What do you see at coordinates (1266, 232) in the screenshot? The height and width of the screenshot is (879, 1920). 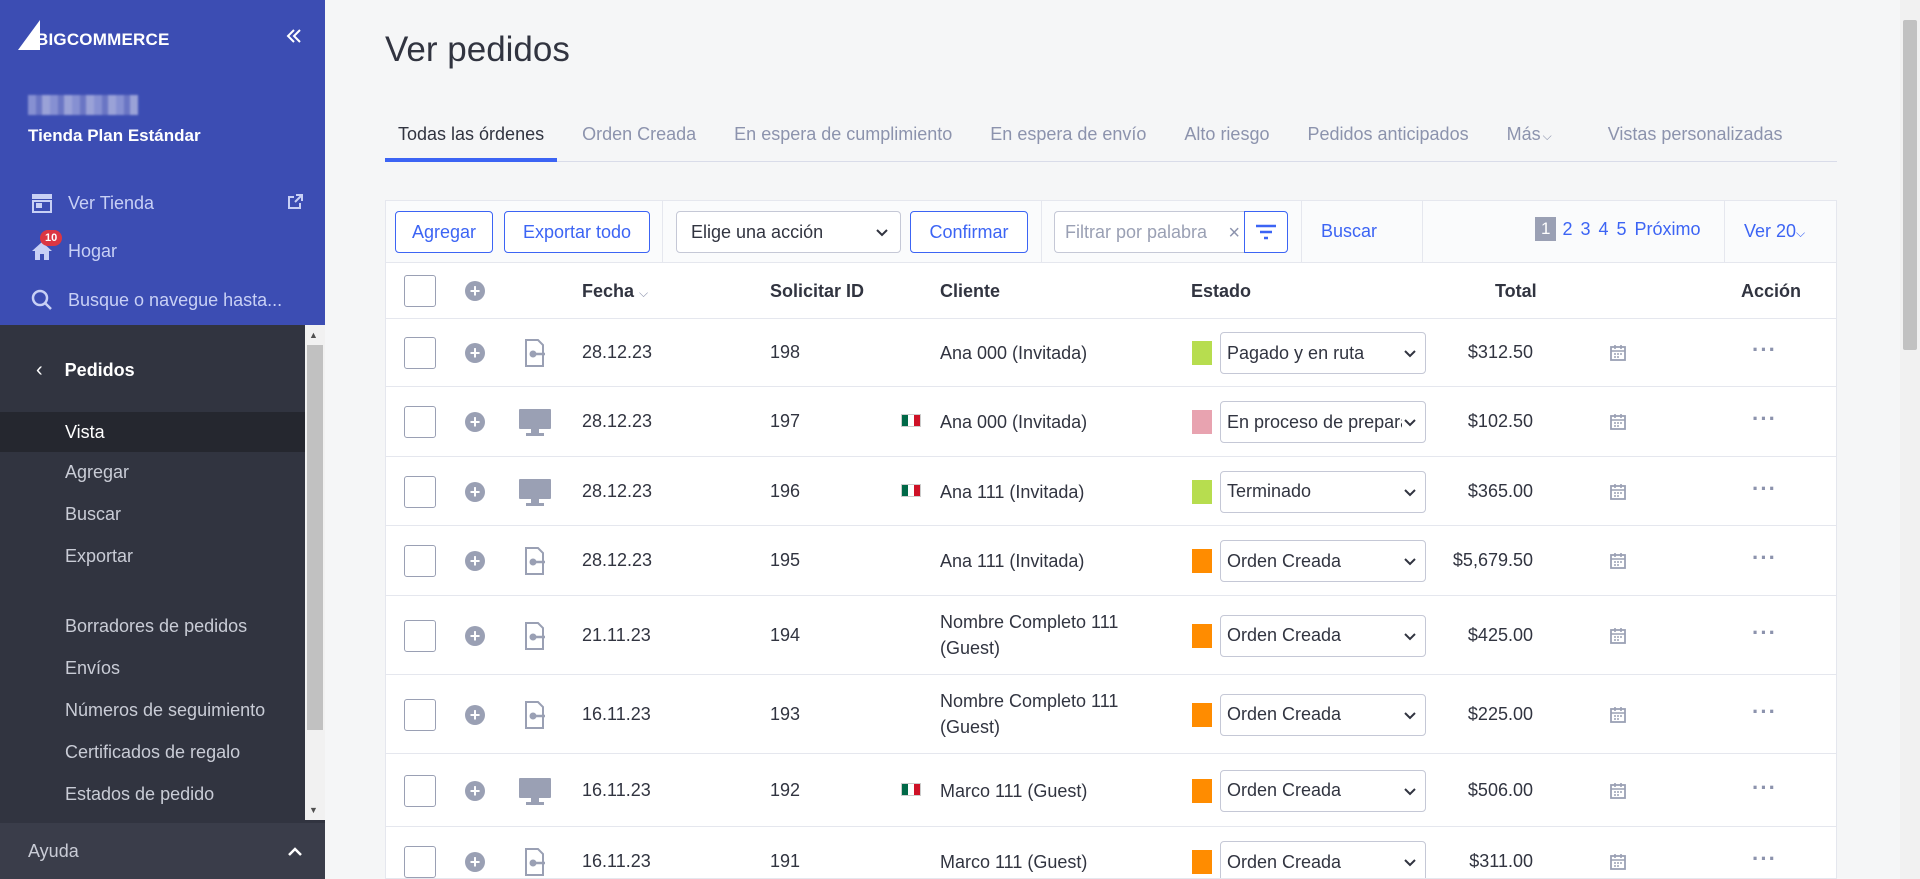 I see `filter-options-button` at bounding box center [1266, 232].